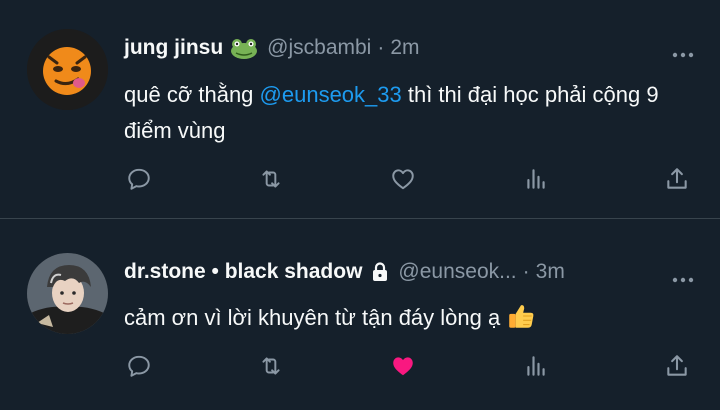 Image resolution: width=720 pixels, height=410 pixels. I want to click on mention-link: @eunseok_33, so click(331, 94).